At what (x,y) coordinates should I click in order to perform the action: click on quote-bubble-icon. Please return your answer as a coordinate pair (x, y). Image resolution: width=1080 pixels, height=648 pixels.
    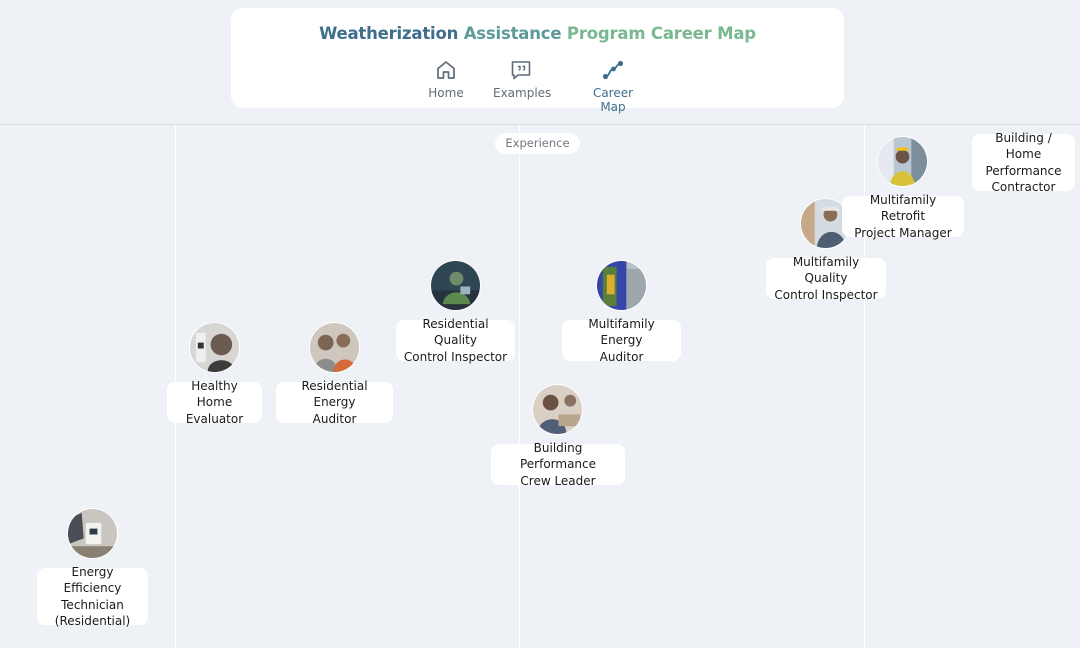
    Looking at the image, I should click on (521, 70).